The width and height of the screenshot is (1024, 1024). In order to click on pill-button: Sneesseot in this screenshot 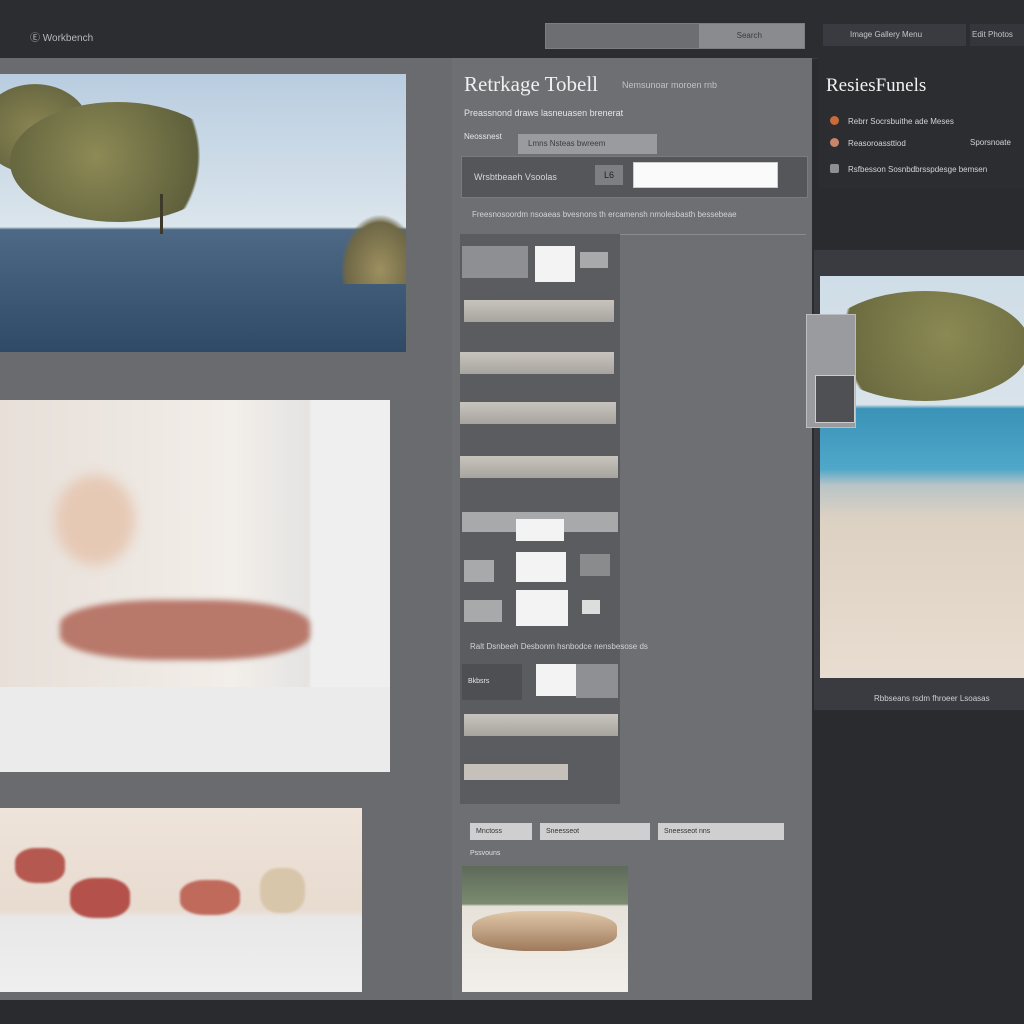, I will do `click(595, 831)`.